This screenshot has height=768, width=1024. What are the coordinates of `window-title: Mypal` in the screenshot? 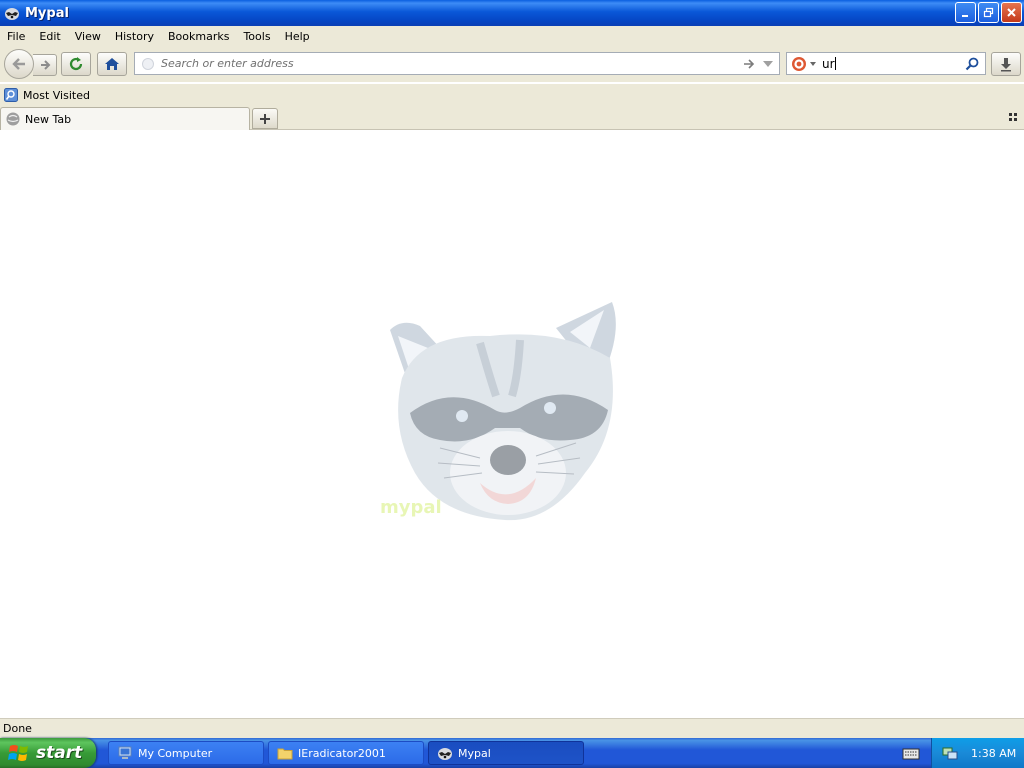 It's located at (47, 13).